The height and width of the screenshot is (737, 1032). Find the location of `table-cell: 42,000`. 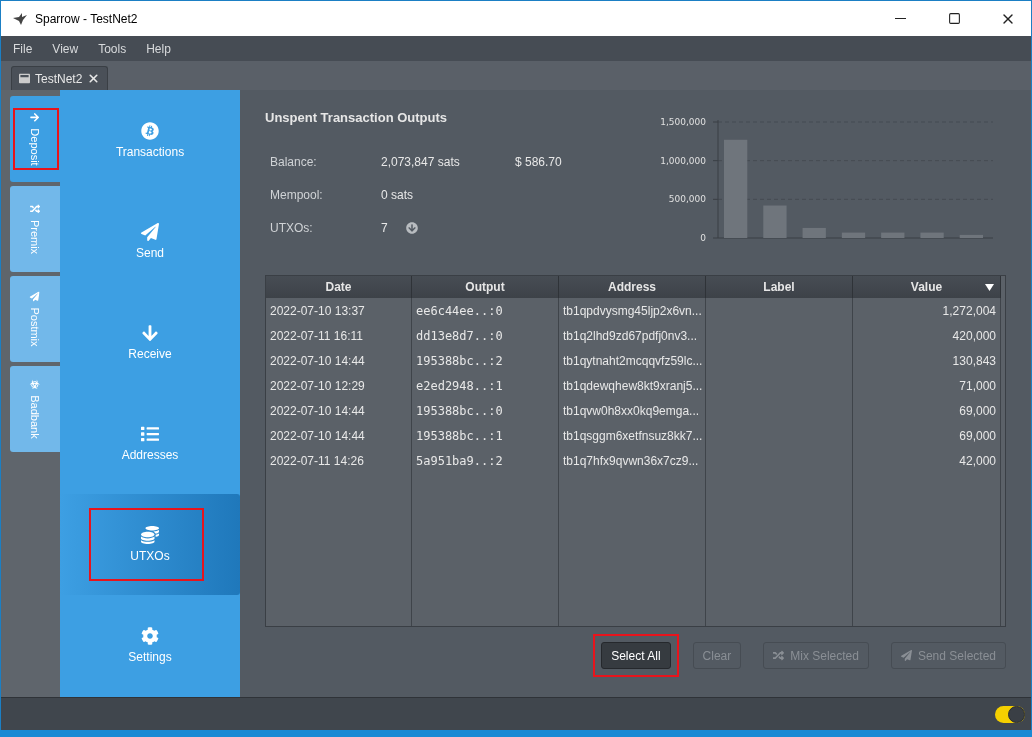

table-cell: 42,000 is located at coordinates (927, 460).